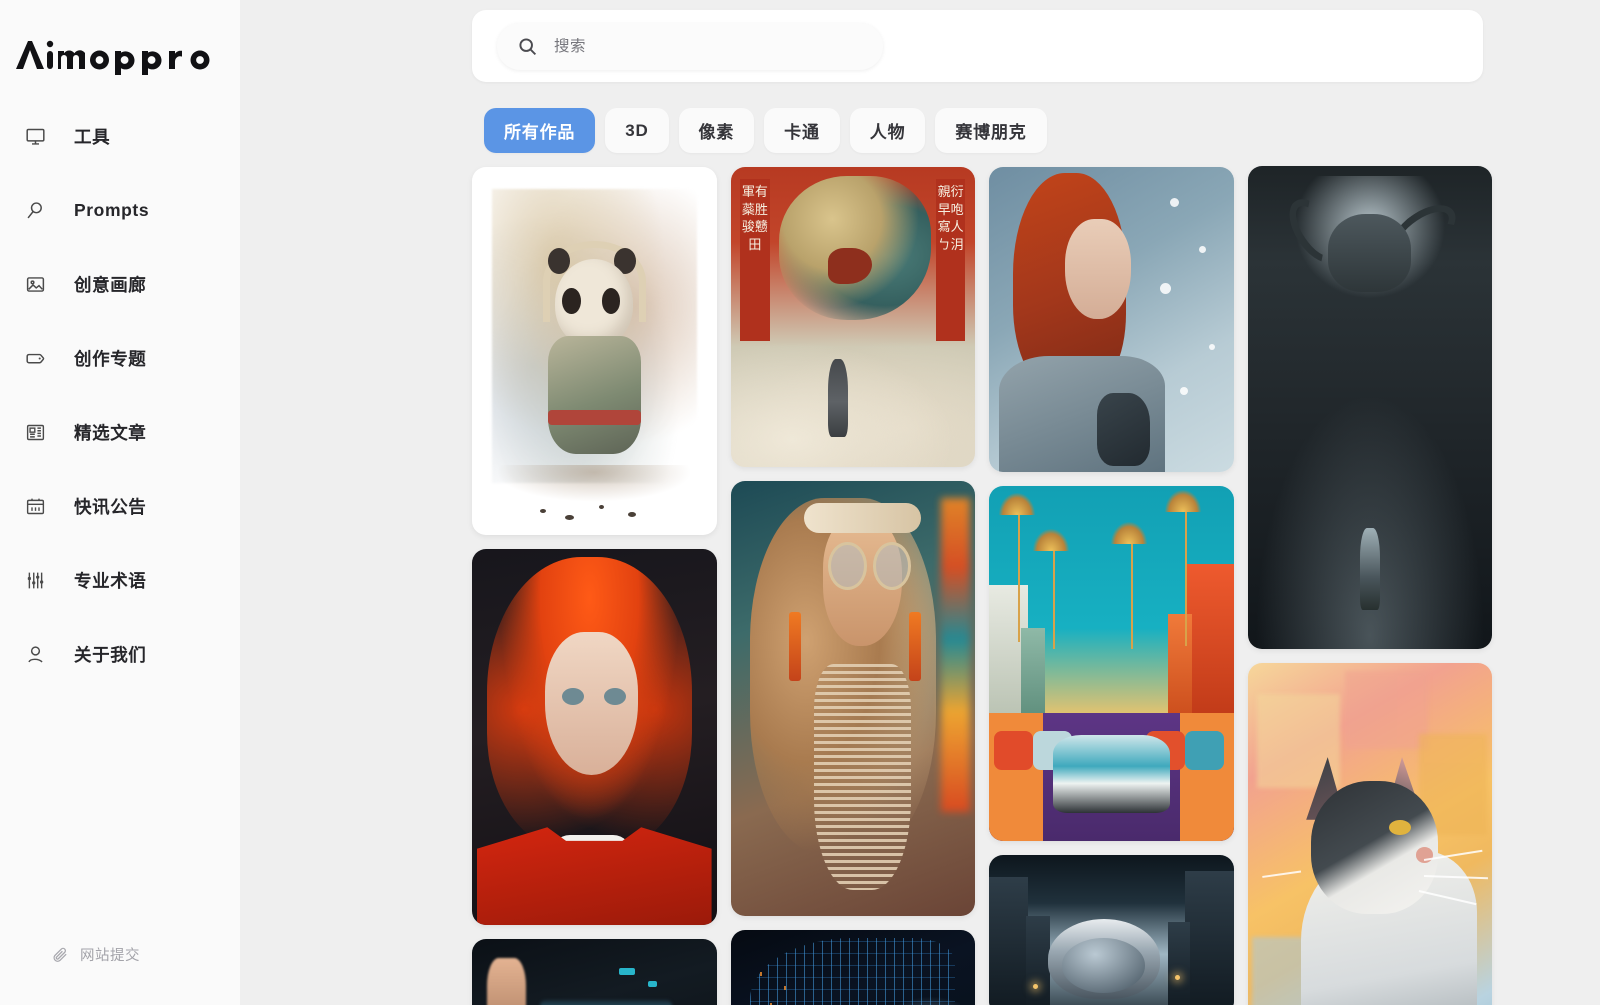 Image resolution: width=1600 pixels, height=1005 pixels. I want to click on artwork-misty-minotaur, so click(1369, 407).